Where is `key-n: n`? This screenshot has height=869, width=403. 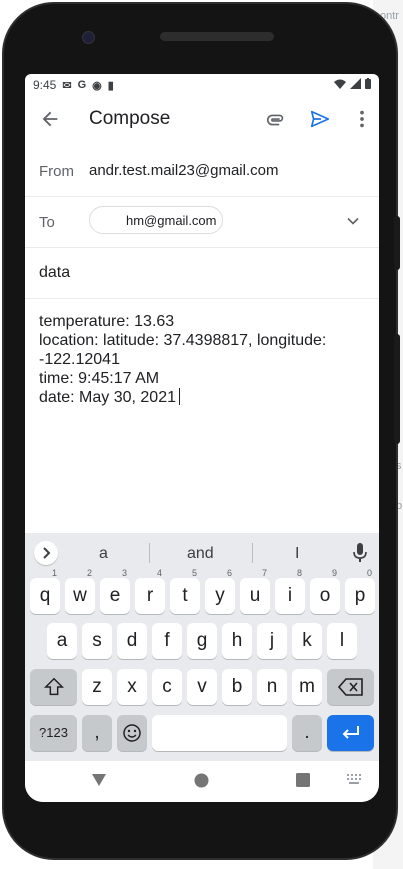 key-n: n is located at coordinates (272, 687).